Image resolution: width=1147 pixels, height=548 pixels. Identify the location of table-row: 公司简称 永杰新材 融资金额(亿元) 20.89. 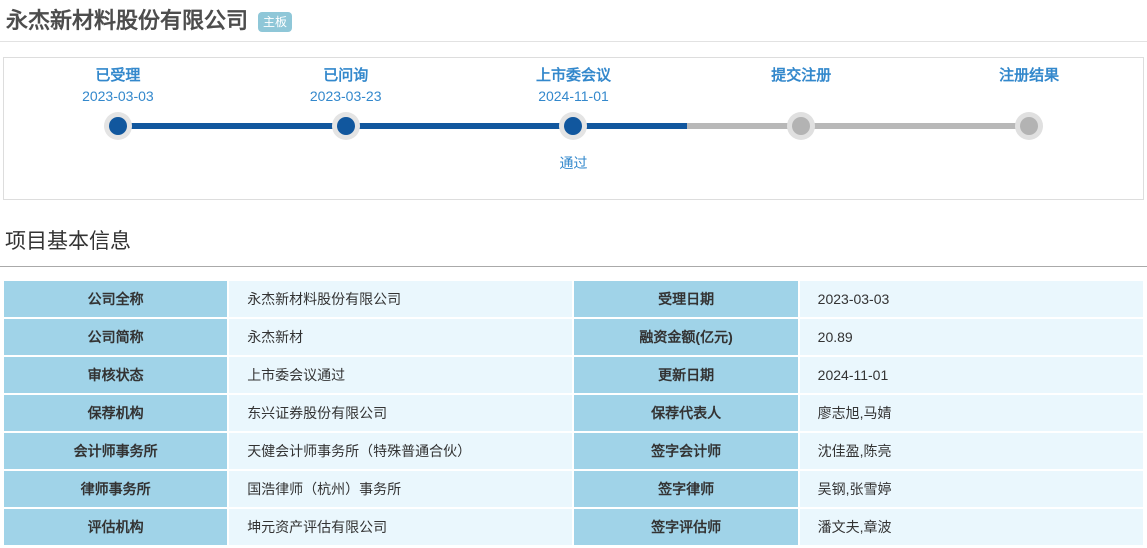
(573, 337).